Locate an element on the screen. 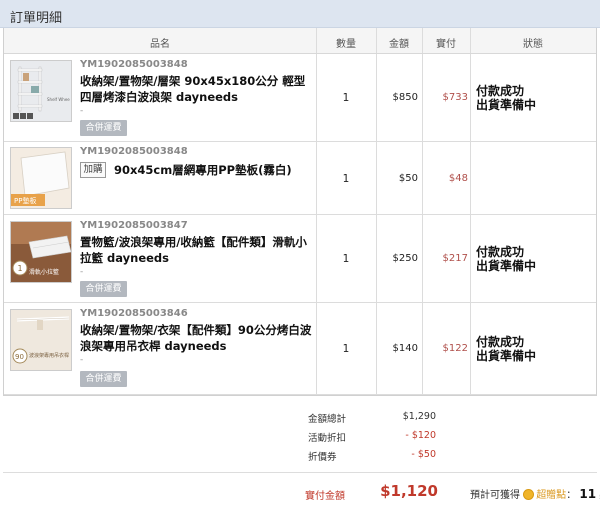 Image resolution: width=600 pixels, height=507 pixels. product-name: 置物籃/波浪架專用/收納籃【配件類】滑軌小拉籃 dayneeds is located at coordinates (198, 250).